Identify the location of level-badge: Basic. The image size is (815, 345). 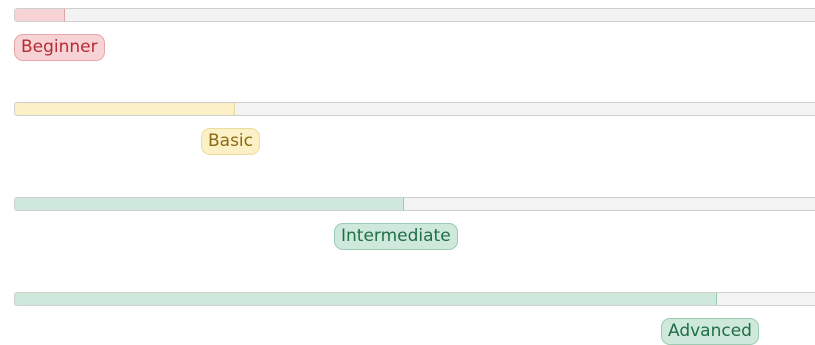
(231, 141).